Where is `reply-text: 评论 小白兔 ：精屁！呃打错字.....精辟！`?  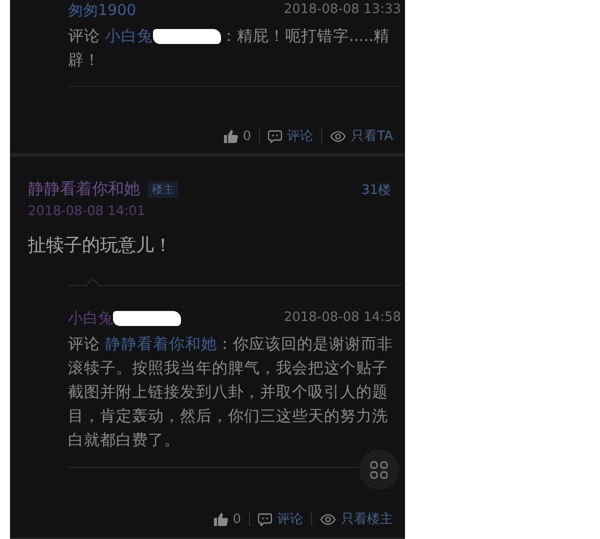
reply-text: 评论 小白兔 ：精屁！呃打错字.....精辟！ is located at coordinates (229, 48).